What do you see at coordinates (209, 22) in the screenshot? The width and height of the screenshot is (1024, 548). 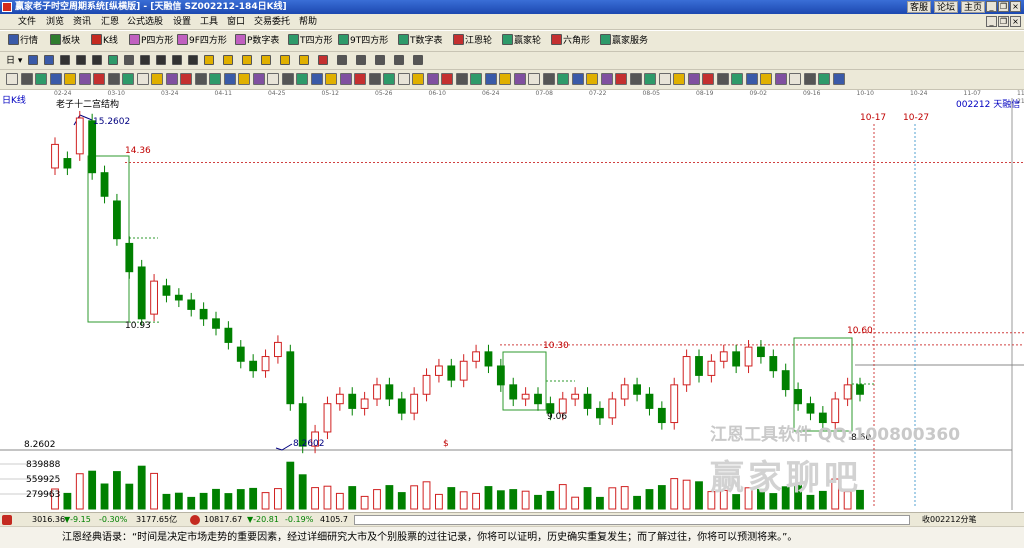 I see `menu-item-6: 工具` at bounding box center [209, 22].